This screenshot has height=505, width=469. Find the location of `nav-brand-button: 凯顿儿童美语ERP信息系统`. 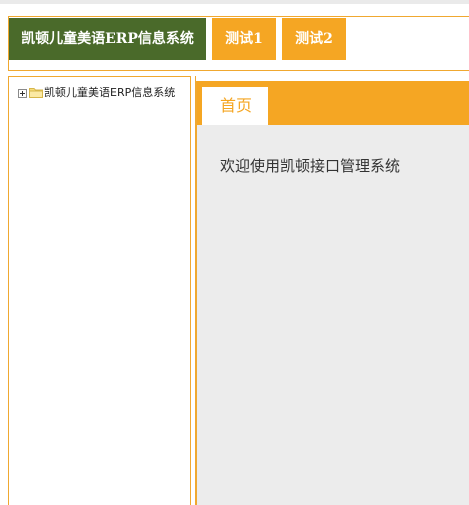

nav-brand-button: 凯顿儿童美语ERP信息系统 is located at coordinates (107, 39).